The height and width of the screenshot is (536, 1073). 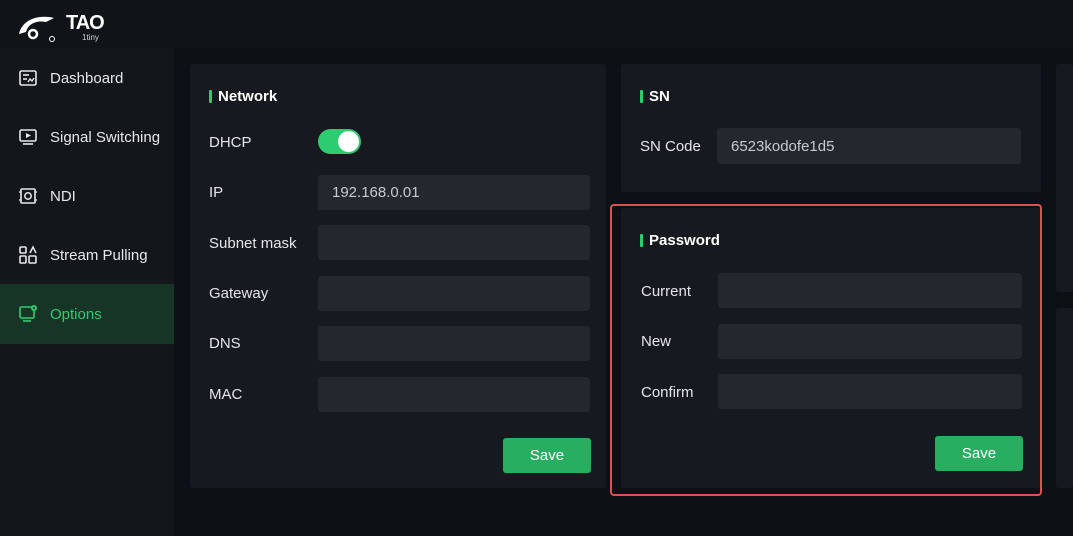 I want to click on sidebar-item-stream-pulling: Stream Pulling, so click(x=87, y=255).